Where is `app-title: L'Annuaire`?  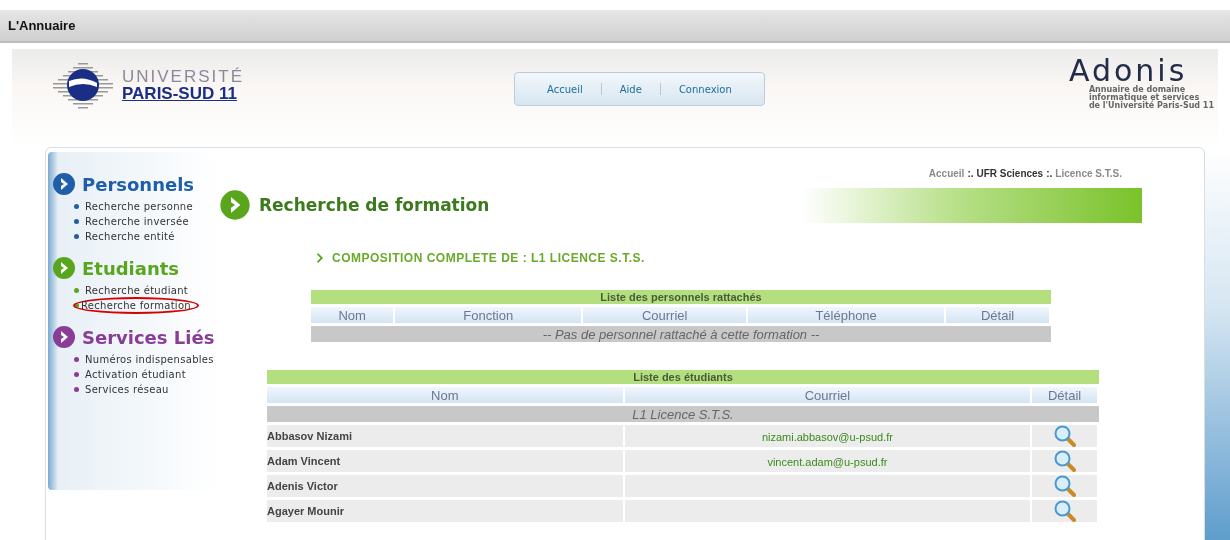 app-title: L'Annuaire is located at coordinates (42, 25).